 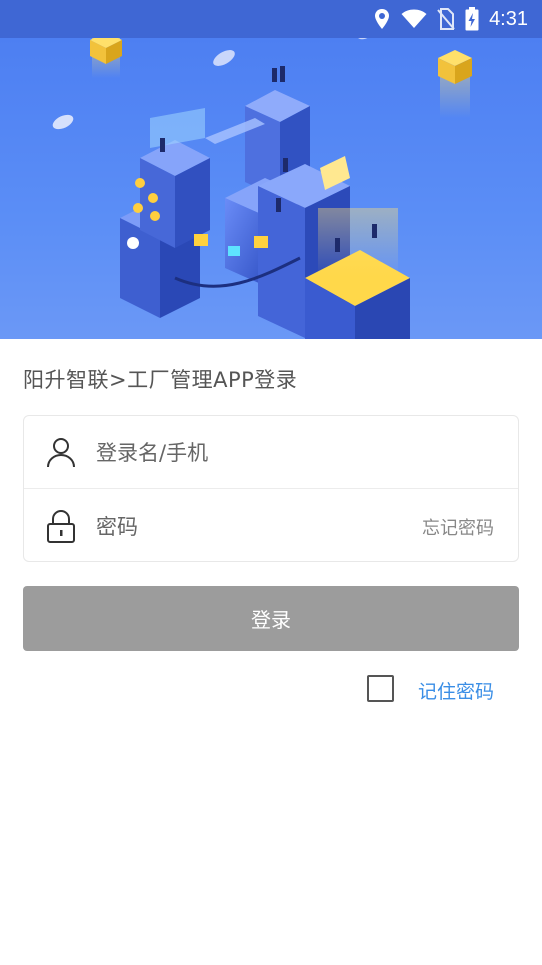 I want to click on lock-icon, so click(x=61, y=526).